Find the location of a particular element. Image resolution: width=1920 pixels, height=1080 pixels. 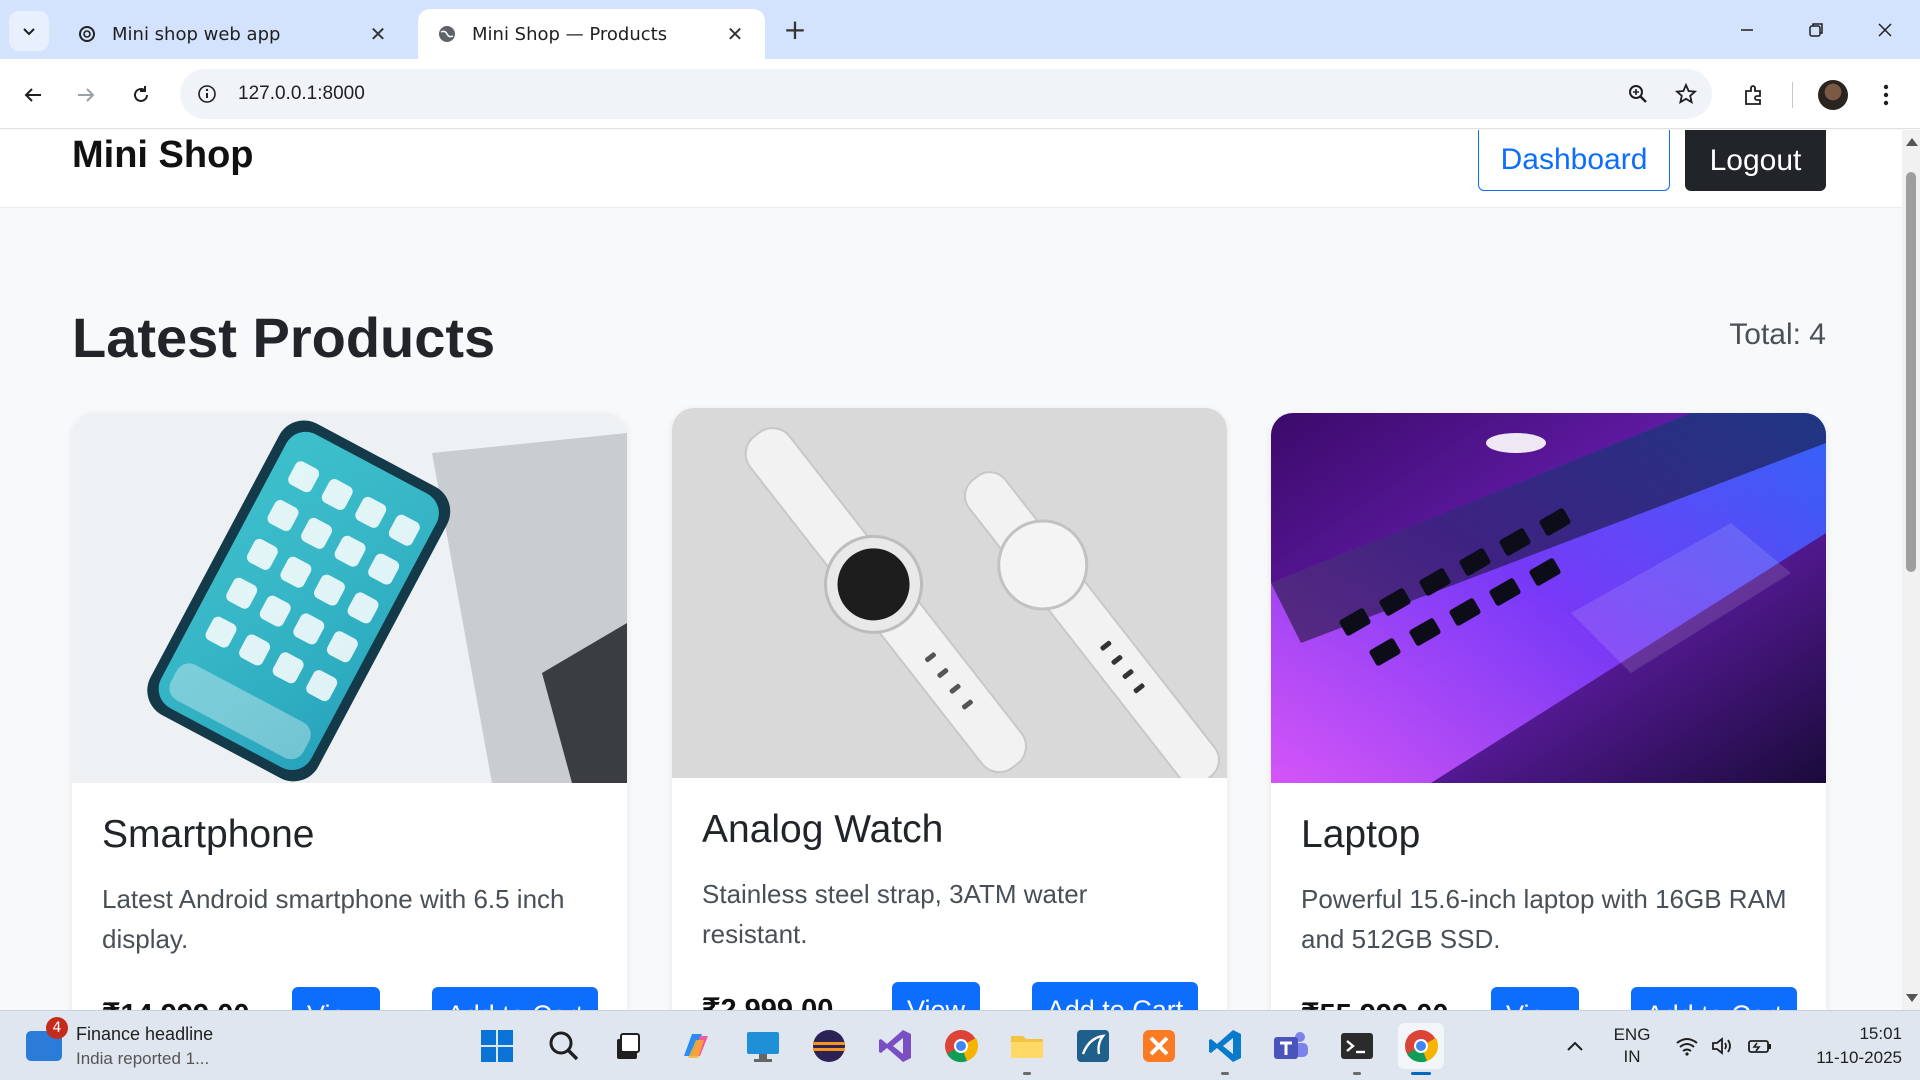

vscode-app is located at coordinates (1225, 1049).